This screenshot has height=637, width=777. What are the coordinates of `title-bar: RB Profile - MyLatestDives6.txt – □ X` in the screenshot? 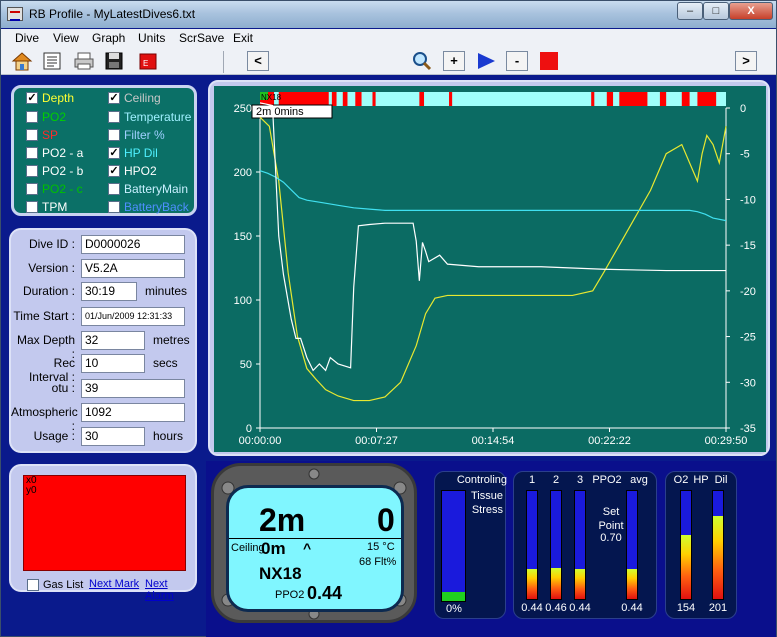 It's located at (388, 14).